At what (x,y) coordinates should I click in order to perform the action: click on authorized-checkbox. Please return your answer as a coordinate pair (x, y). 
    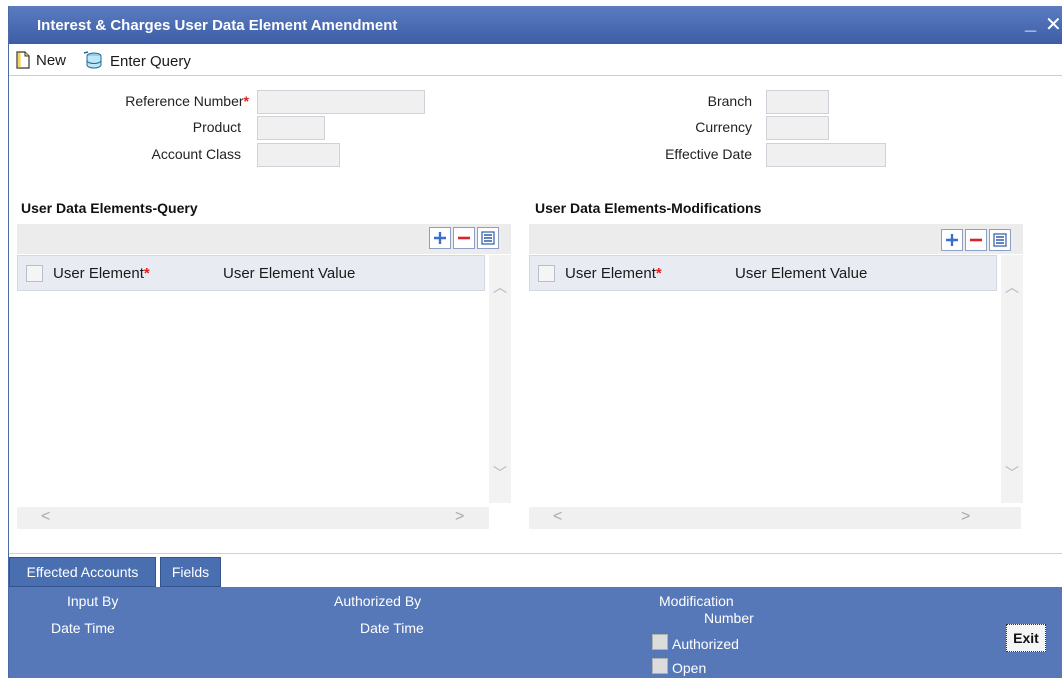
    Looking at the image, I should click on (660, 642).